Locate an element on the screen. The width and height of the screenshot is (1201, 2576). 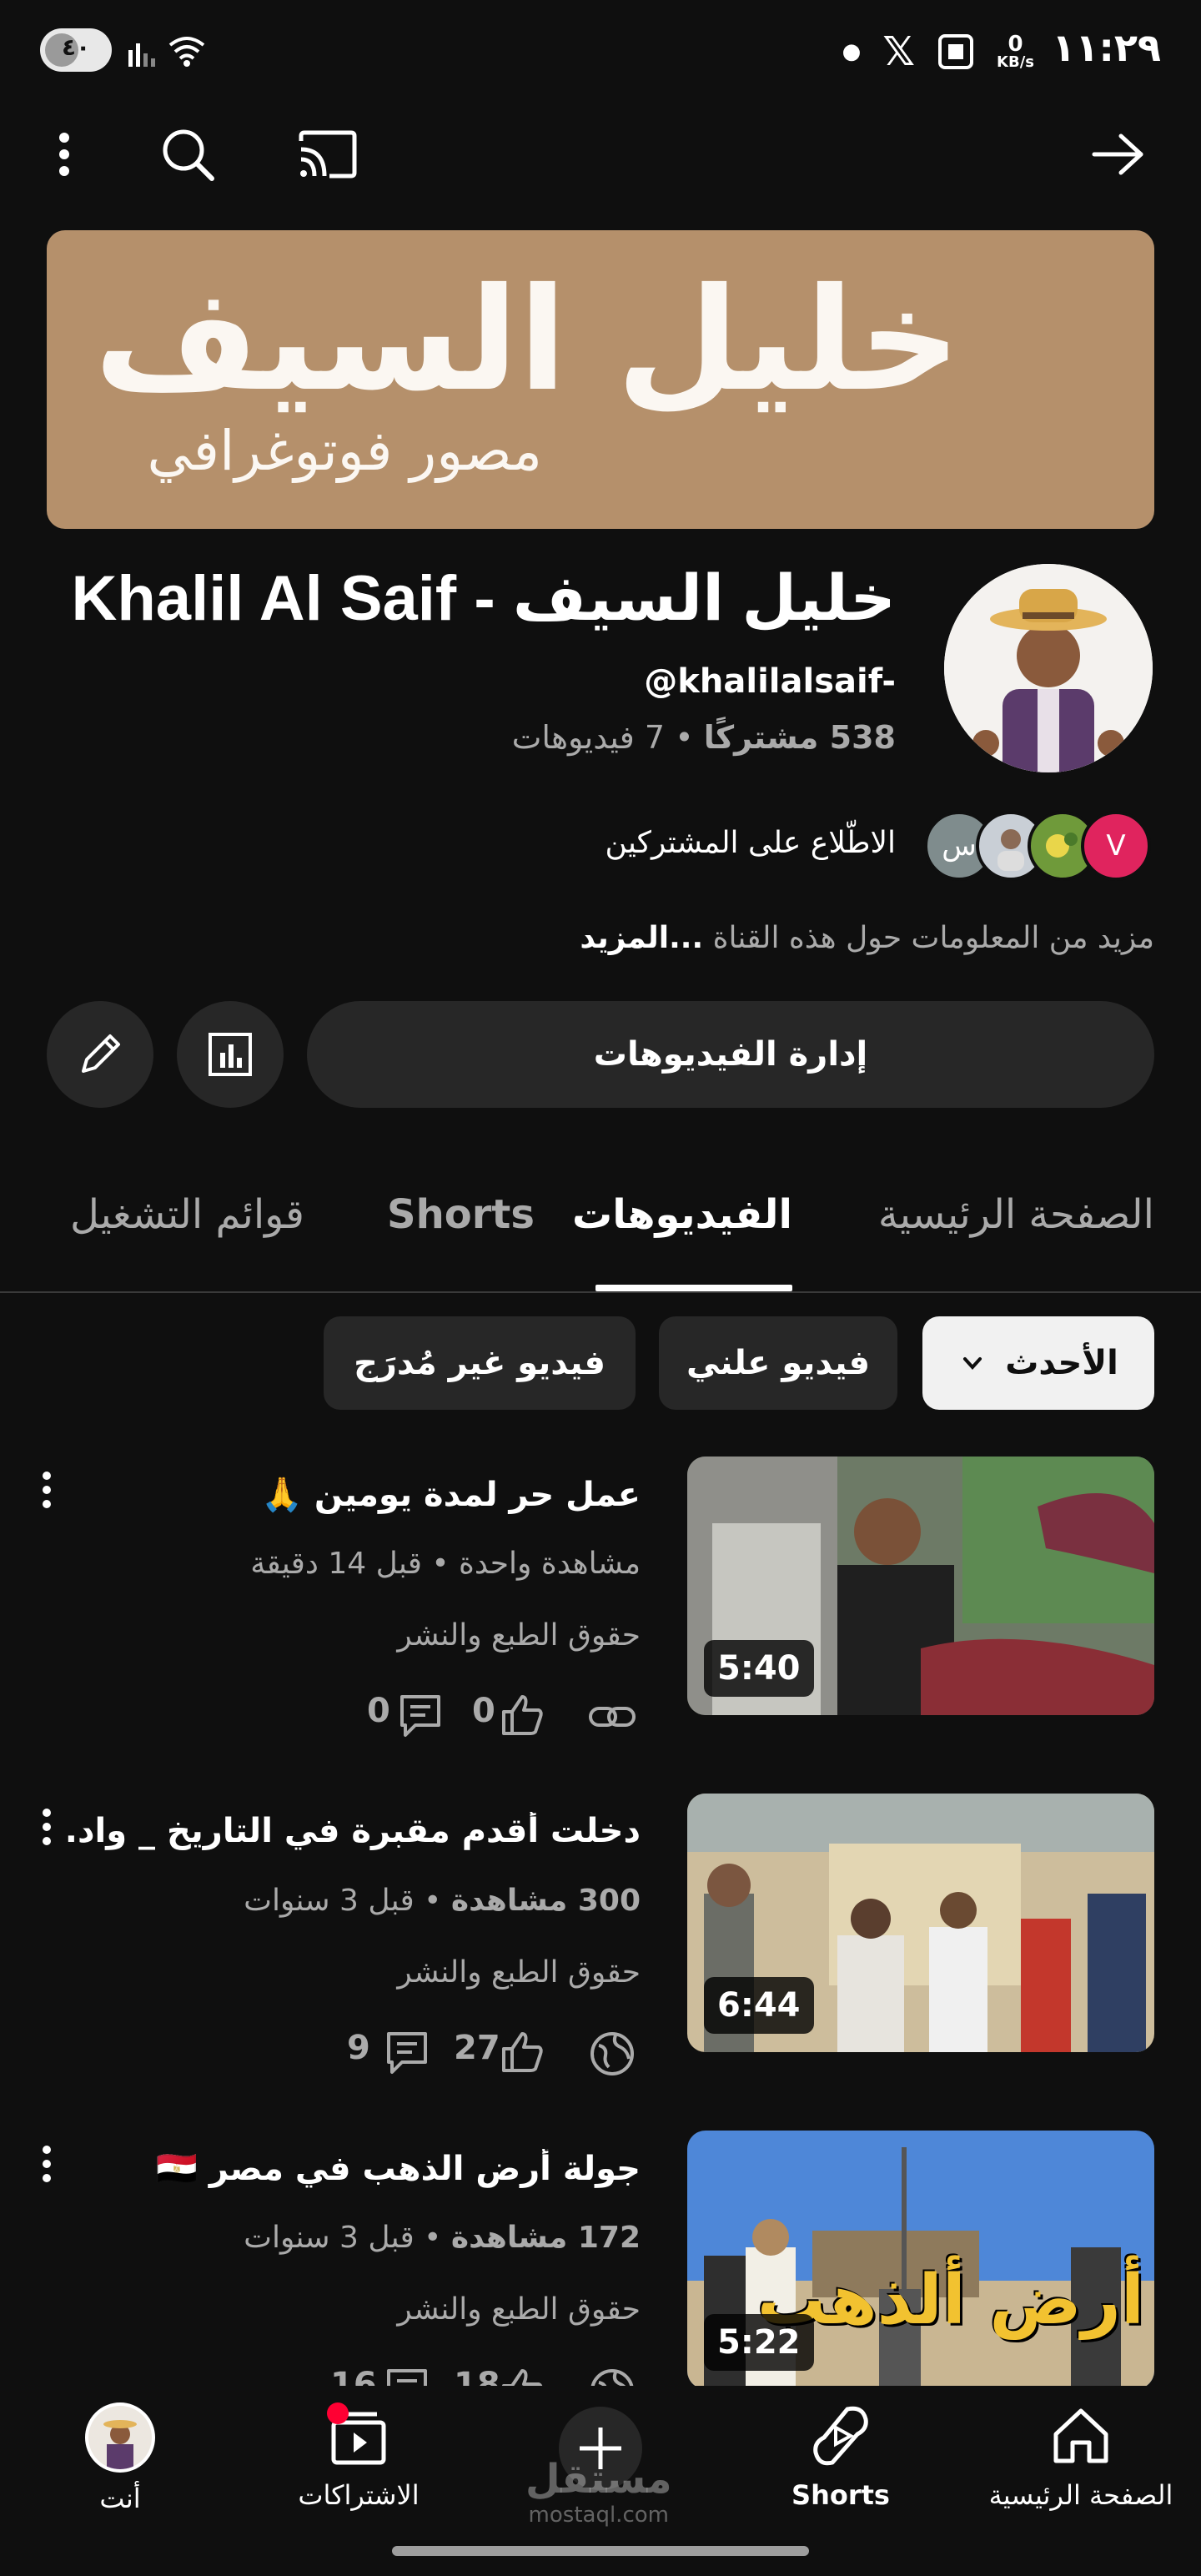
tab-playlists: قوائم التشغيل is located at coordinates (187, 1214).